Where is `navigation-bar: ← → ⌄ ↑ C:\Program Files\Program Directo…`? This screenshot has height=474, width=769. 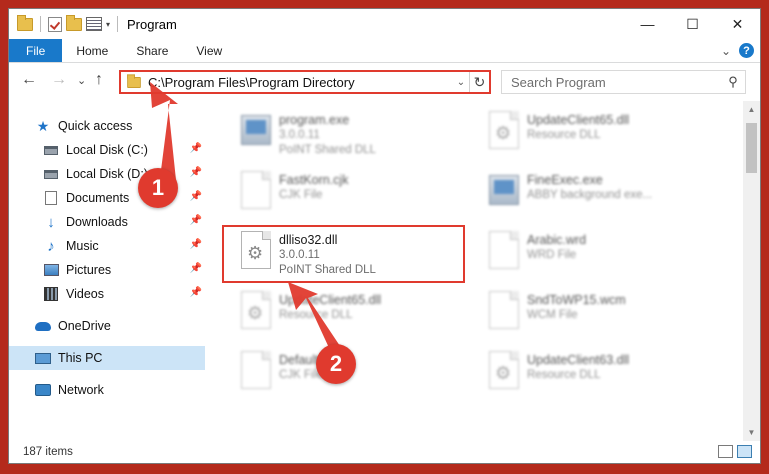 navigation-bar: ← → ⌄ ↑ C:\Program Files\Program Directo… is located at coordinates (384, 81).